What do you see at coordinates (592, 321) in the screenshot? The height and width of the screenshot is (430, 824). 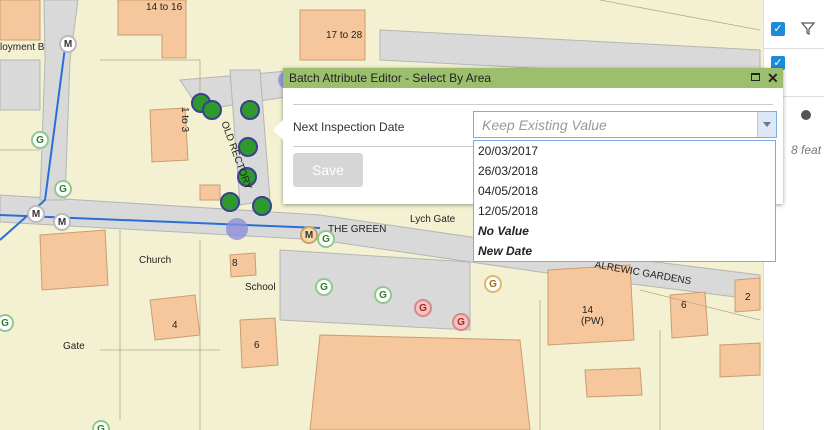 I see `map-label: (PW)` at bounding box center [592, 321].